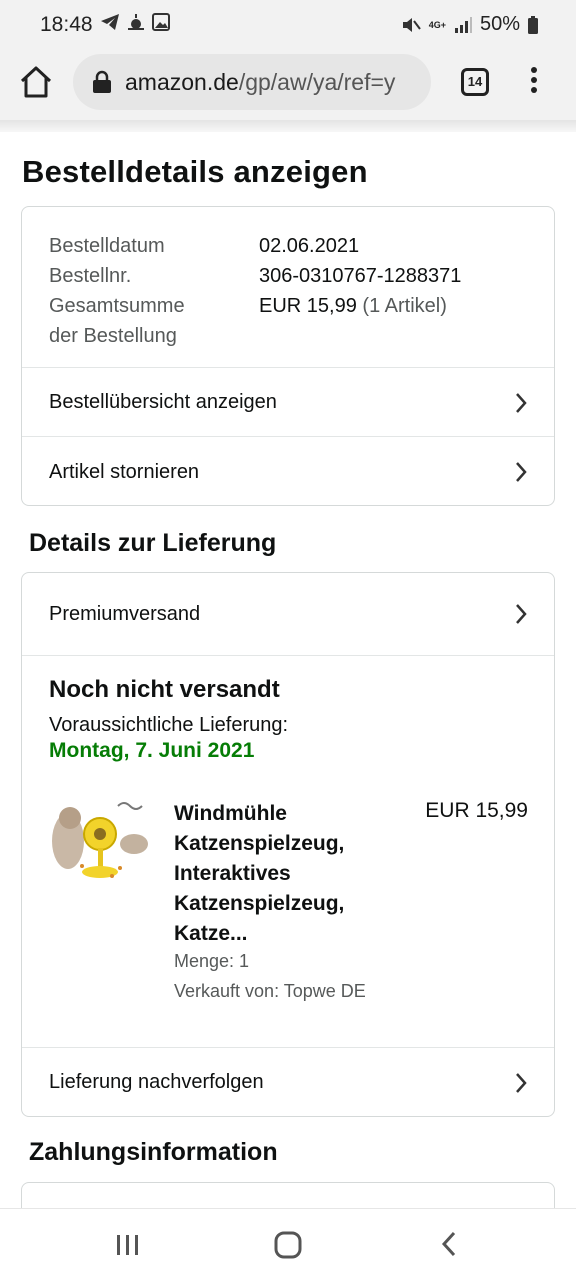 The image size is (576, 1280). What do you see at coordinates (154, 321) in the screenshot?
I see `order-total-label: Gesamtsumme der Bestellung` at bounding box center [154, 321].